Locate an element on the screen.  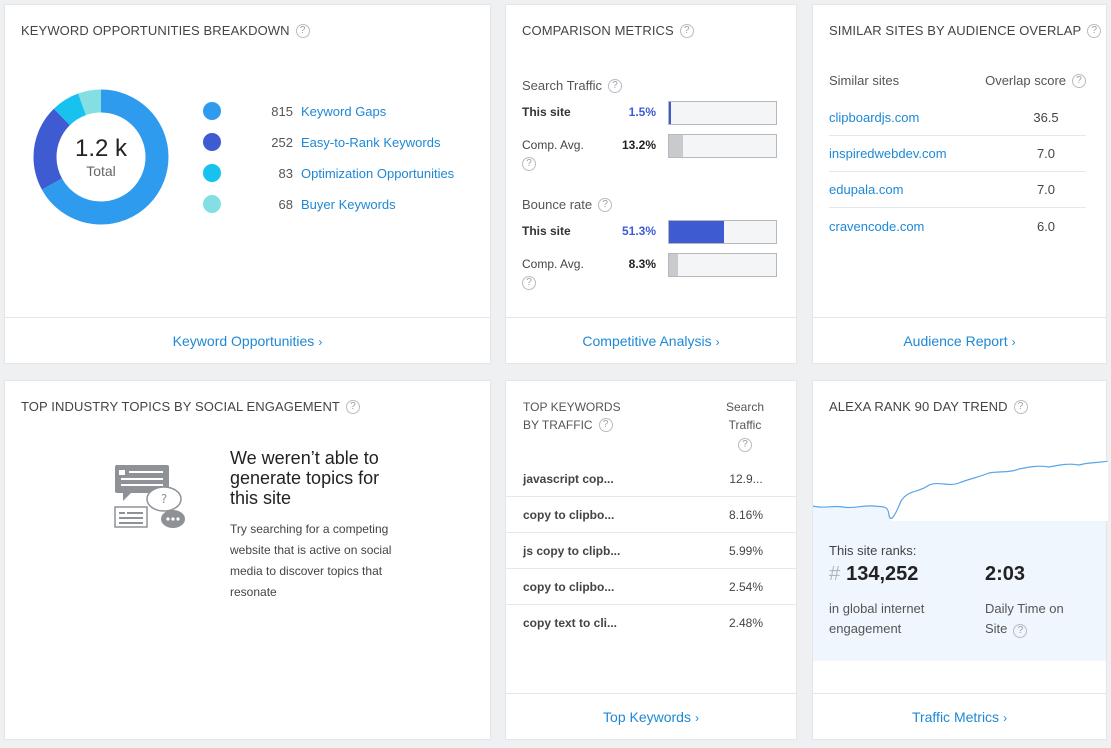
overlap-score: 6.0 is located at coordinates (1046, 226).